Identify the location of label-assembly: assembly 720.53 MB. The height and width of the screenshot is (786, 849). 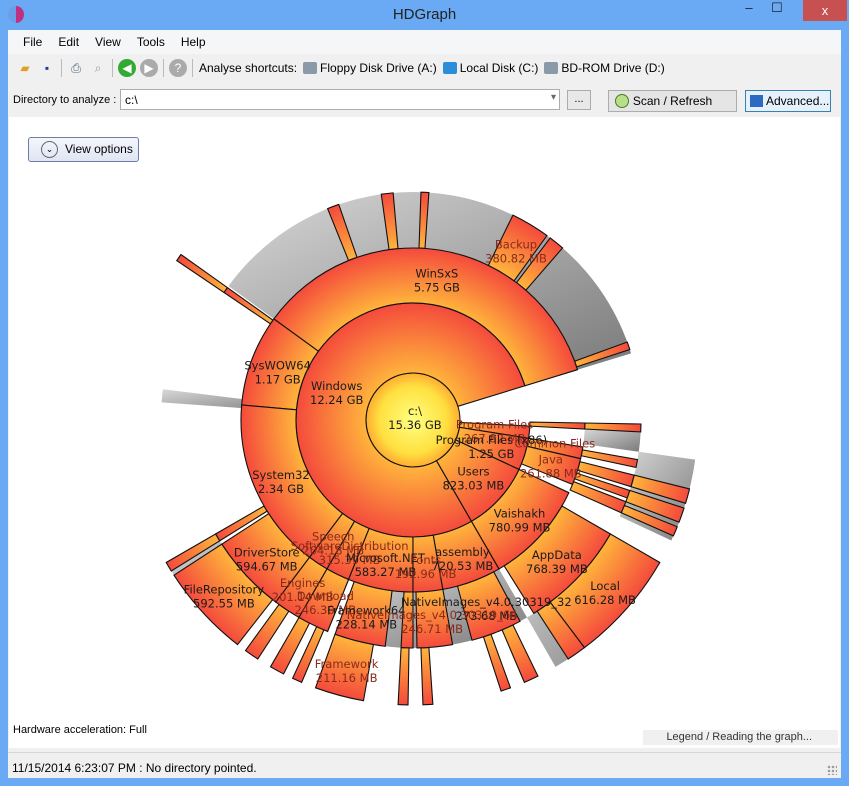
(463, 559).